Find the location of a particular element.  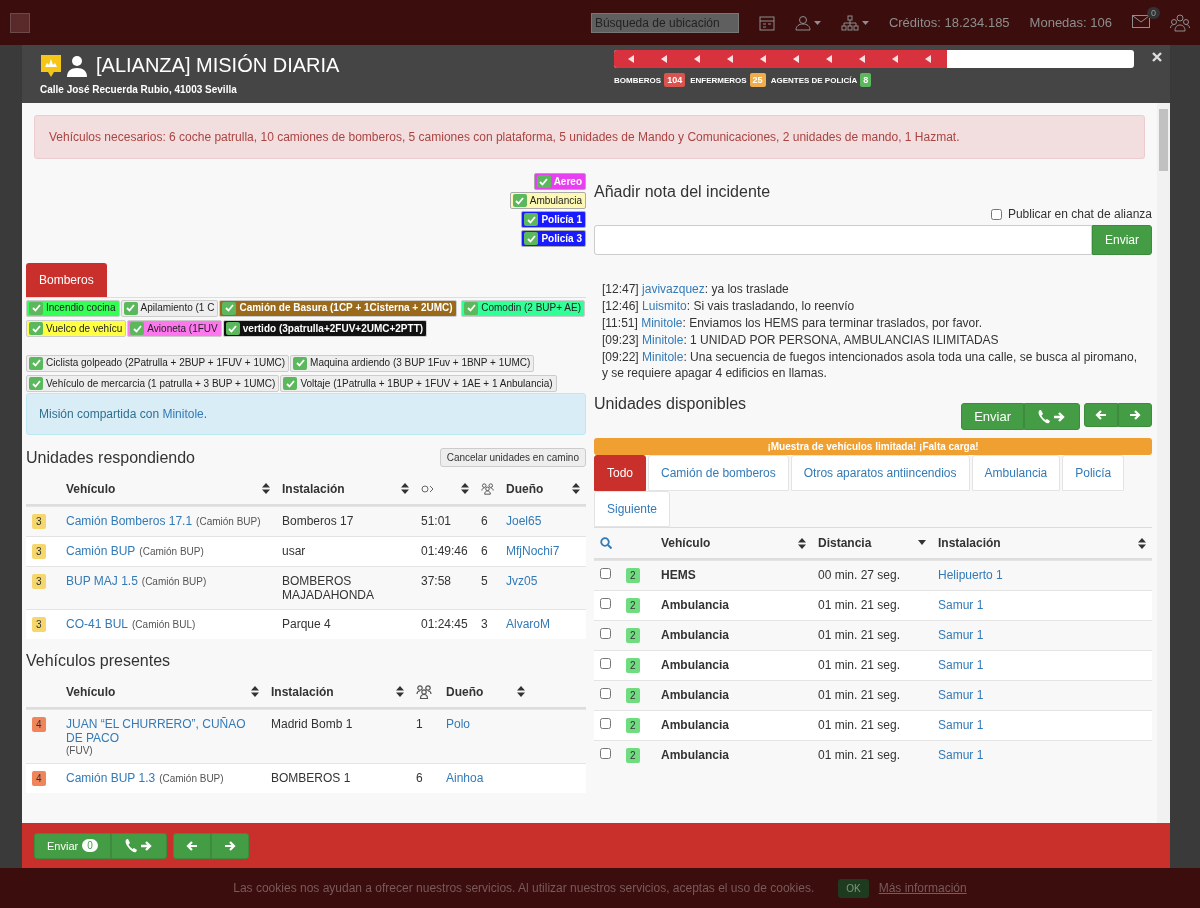

calendar-icon is located at coordinates (766, 22).